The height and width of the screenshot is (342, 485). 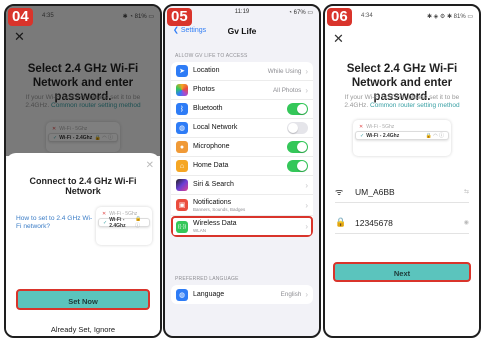 I want to click on status-icons: ✱ ◈ ⚙ ✱ 81% ▭, so click(x=449, y=16).